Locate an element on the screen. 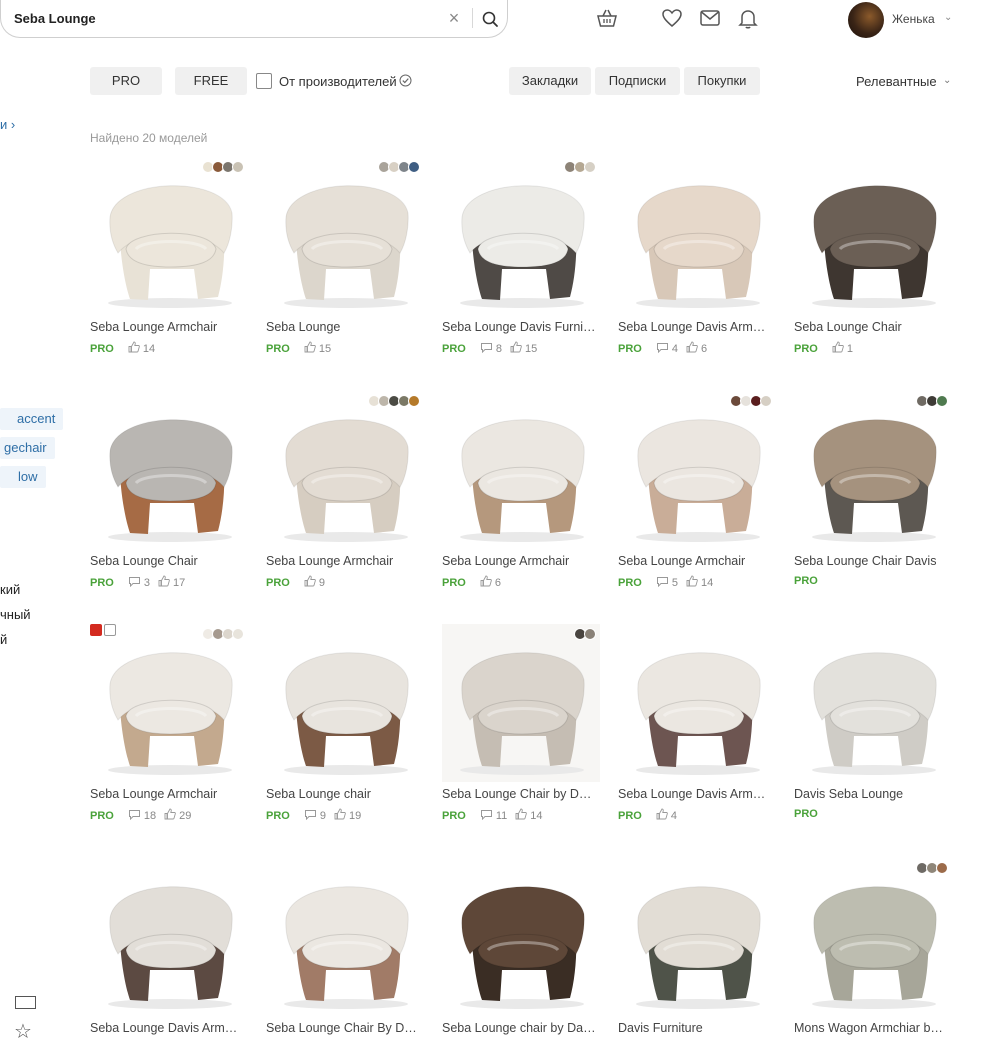 The width and height of the screenshot is (986, 1040). sort-dropdown: Релевантные is located at coordinates (896, 81).